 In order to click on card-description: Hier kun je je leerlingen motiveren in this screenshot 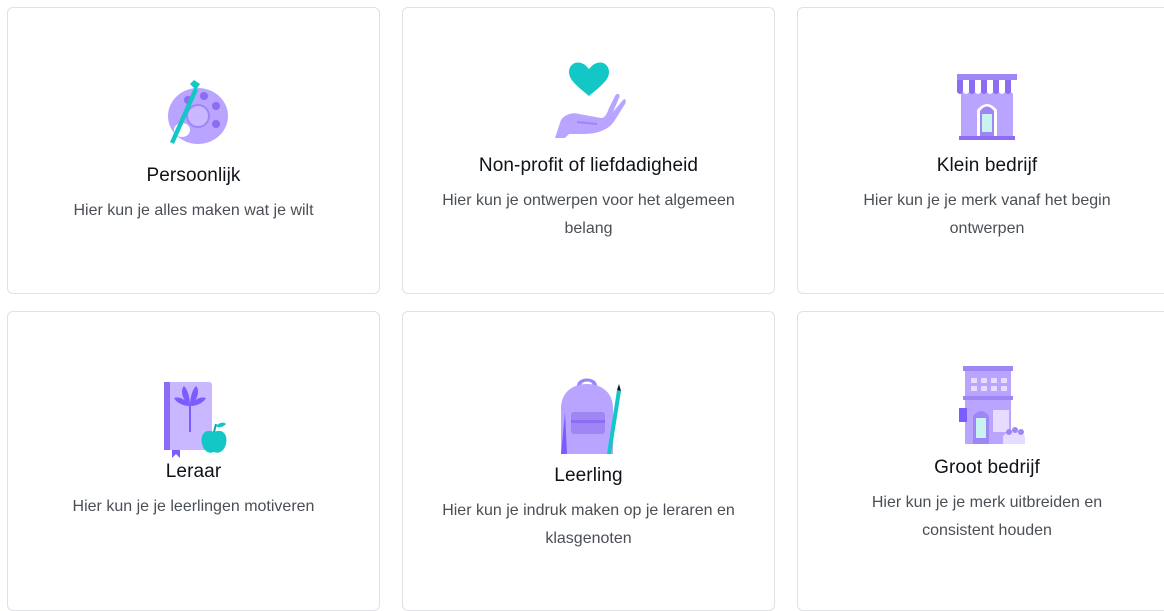, I will do `click(193, 506)`.